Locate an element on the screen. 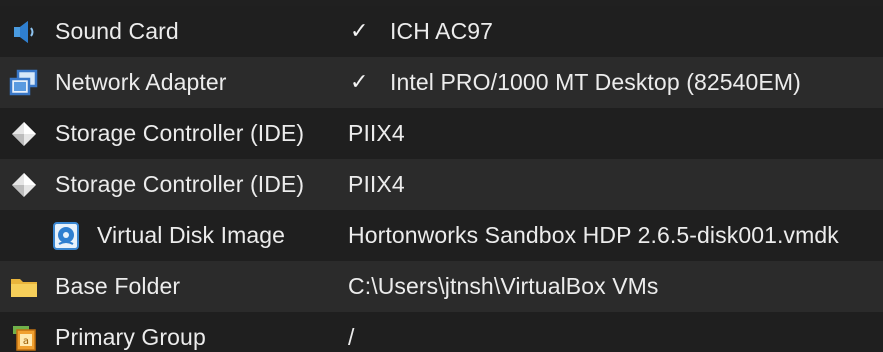 The width and height of the screenshot is (883, 352). folder-icon is located at coordinates (24, 287).